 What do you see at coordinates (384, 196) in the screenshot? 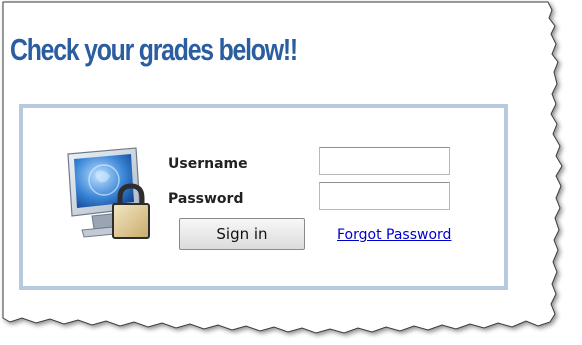
I see `password-field` at bounding box center [384, 196].